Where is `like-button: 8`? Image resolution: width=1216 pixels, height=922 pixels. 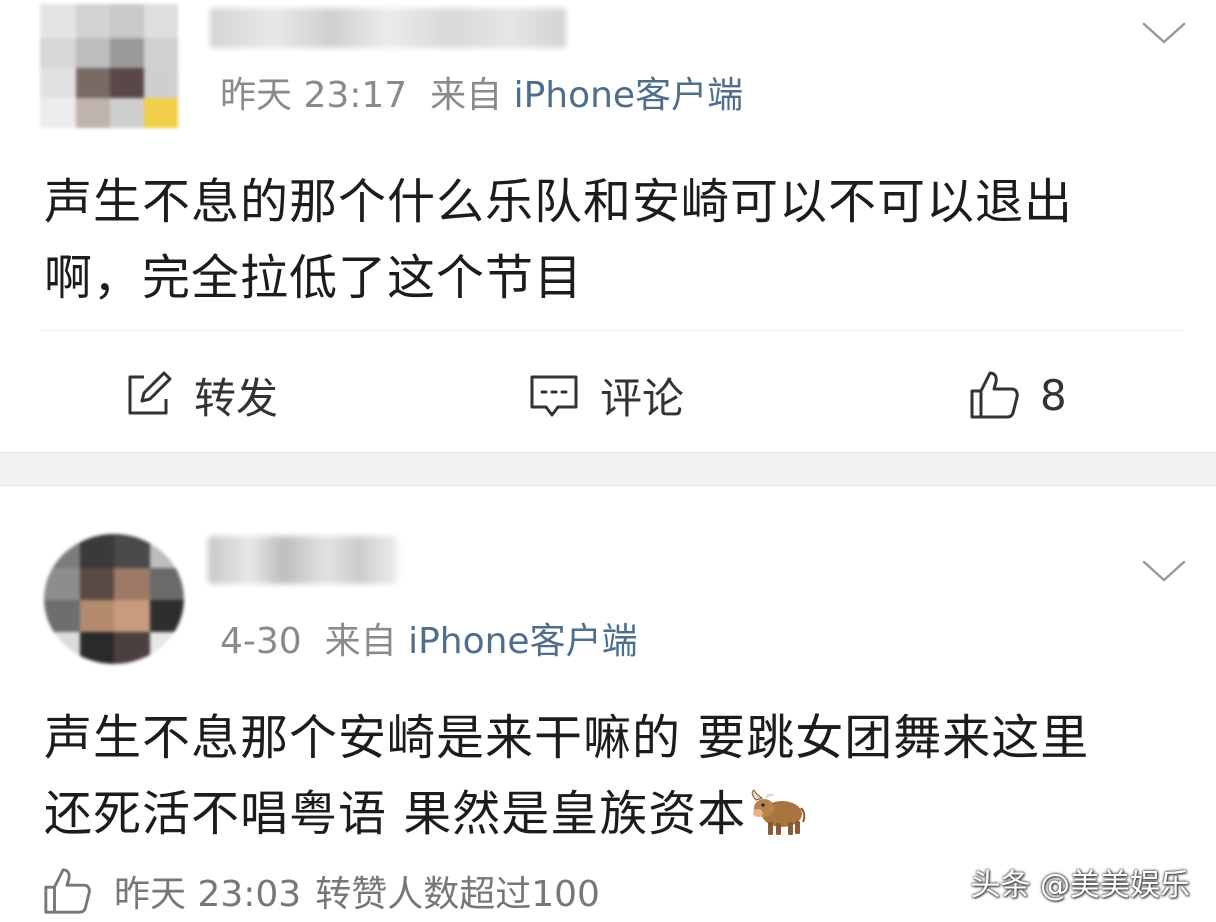 like-button: 8 is located at coordinates (1017, 395).